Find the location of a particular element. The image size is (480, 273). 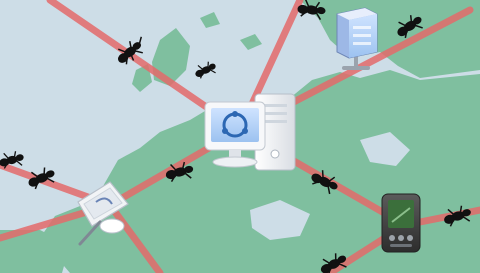

pda-icon is located at coordinates (401, 223).